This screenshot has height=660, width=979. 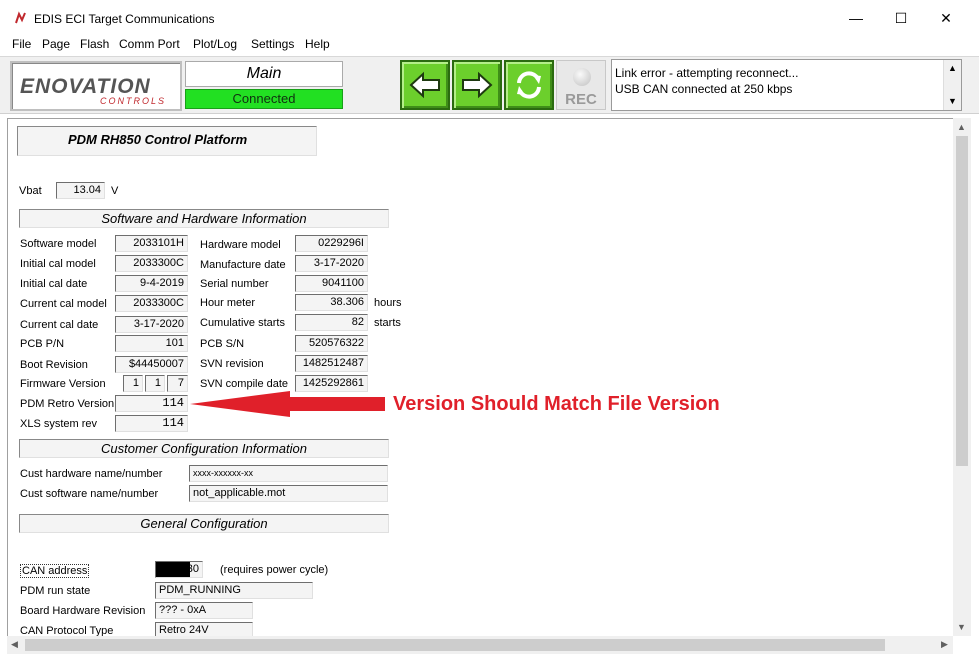 What do you see at coordinates (204, 629) in the screenshot?
I see `can-protocol-value: Retro 24V` at bounding box center [204, 629].